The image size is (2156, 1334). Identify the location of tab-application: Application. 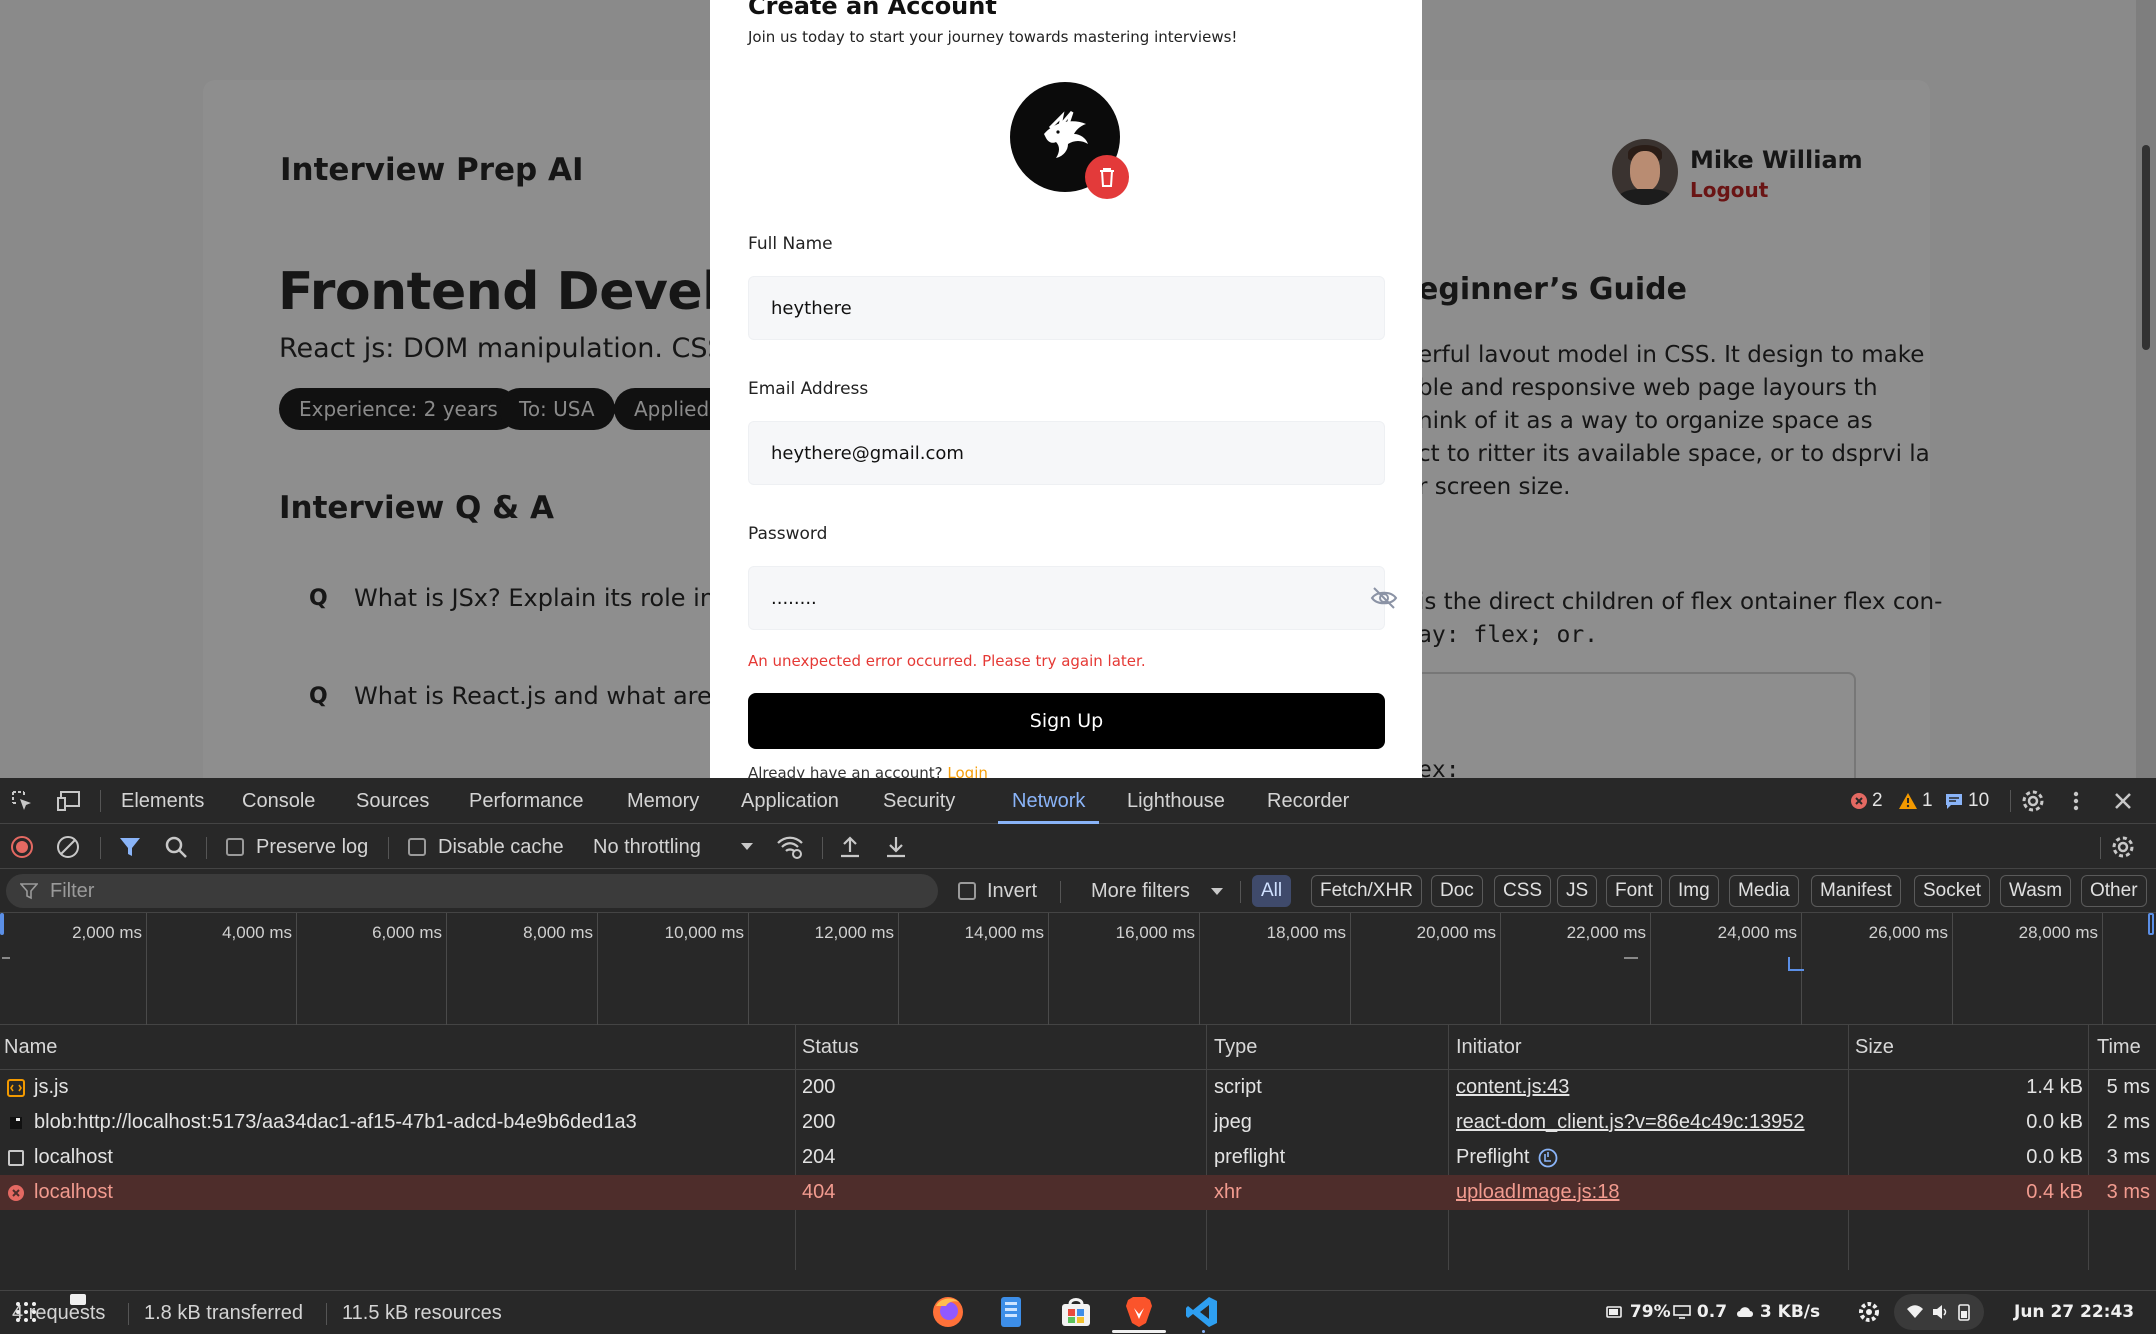
(790, 801).